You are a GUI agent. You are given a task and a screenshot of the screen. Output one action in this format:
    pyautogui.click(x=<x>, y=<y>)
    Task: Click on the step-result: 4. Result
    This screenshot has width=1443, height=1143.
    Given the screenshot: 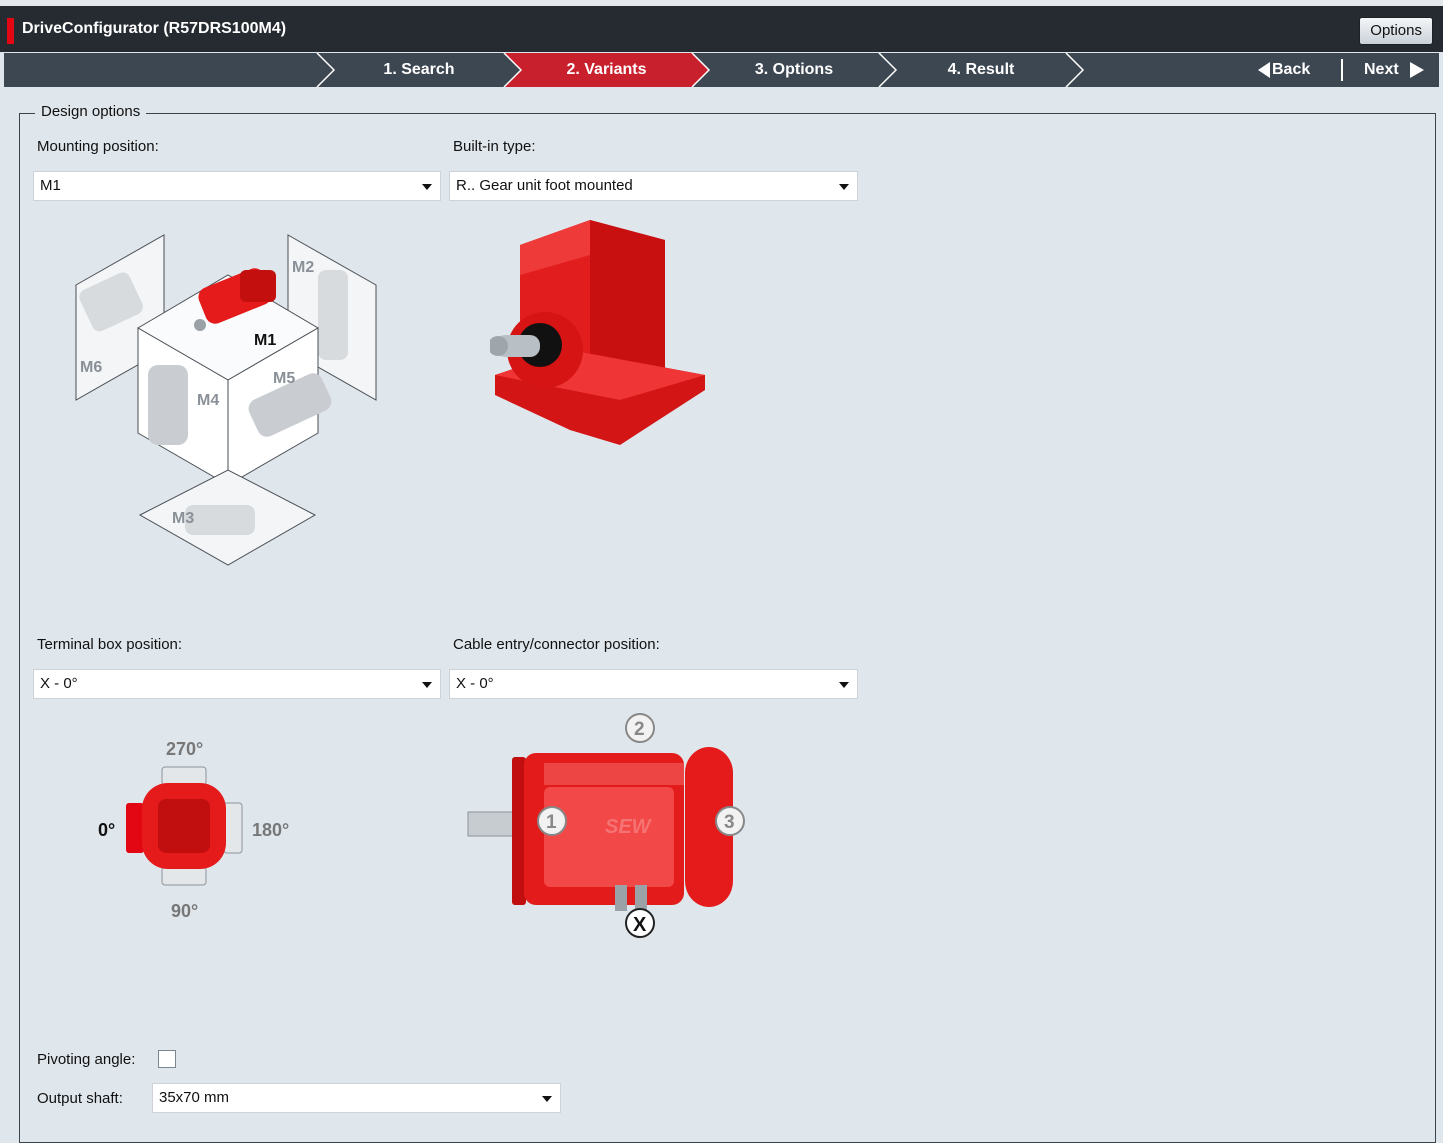 What is the action you would take?
    pyautogui.click(x=981, y=70)
    